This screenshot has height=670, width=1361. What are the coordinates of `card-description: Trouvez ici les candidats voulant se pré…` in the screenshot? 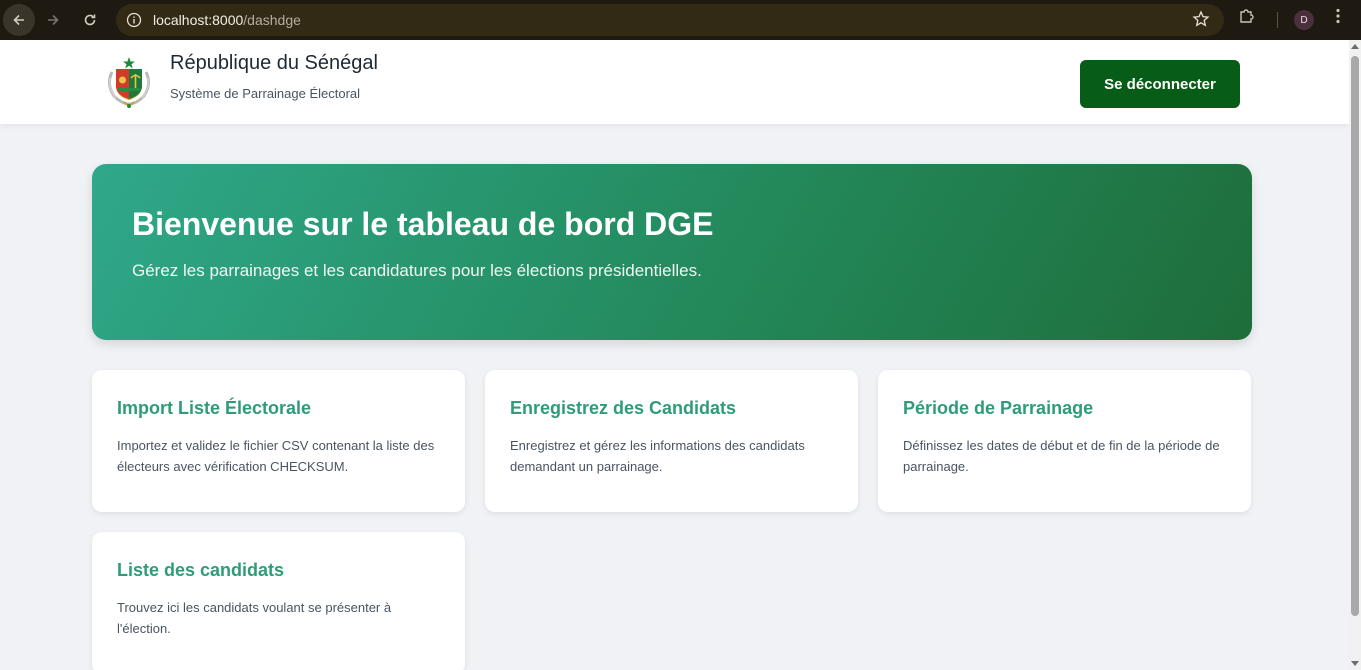 It's located at (254, 618).